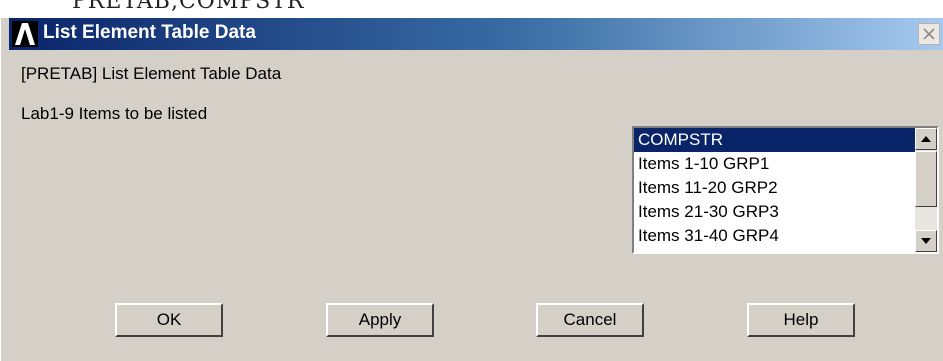 The image size is (943, 361). What do you see at coordinates (151, 73) in the screenshot?
I see `command-label: [PRETAB] List Element Table Data` at bounding box center [151, 73].